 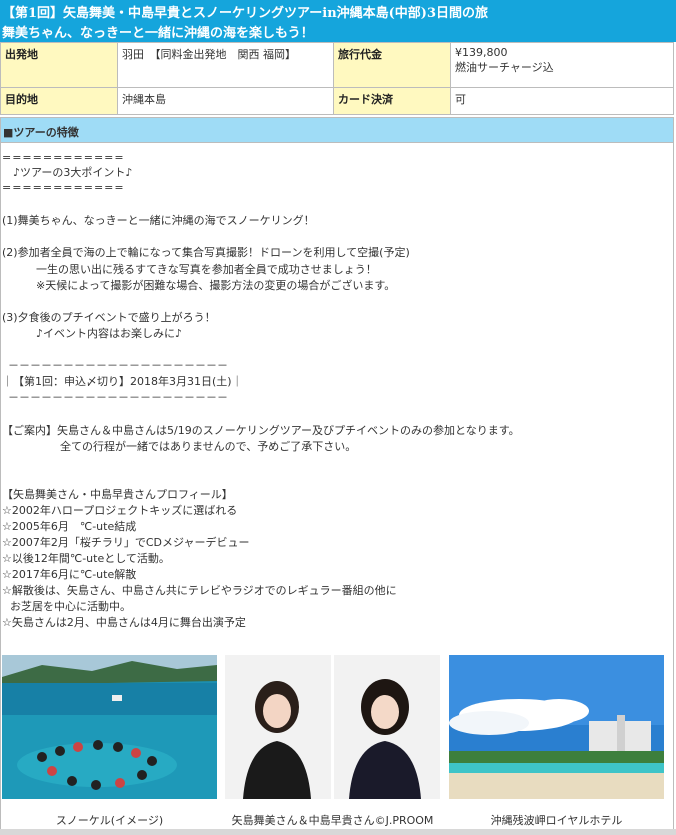 What do you see at coordinates (216, 285) in the screenshot?
I see `point-2-note: ※天候によって撮影が困難な場合、撮影方法の変更の場合がございます。` at bounding box center [216, 285].